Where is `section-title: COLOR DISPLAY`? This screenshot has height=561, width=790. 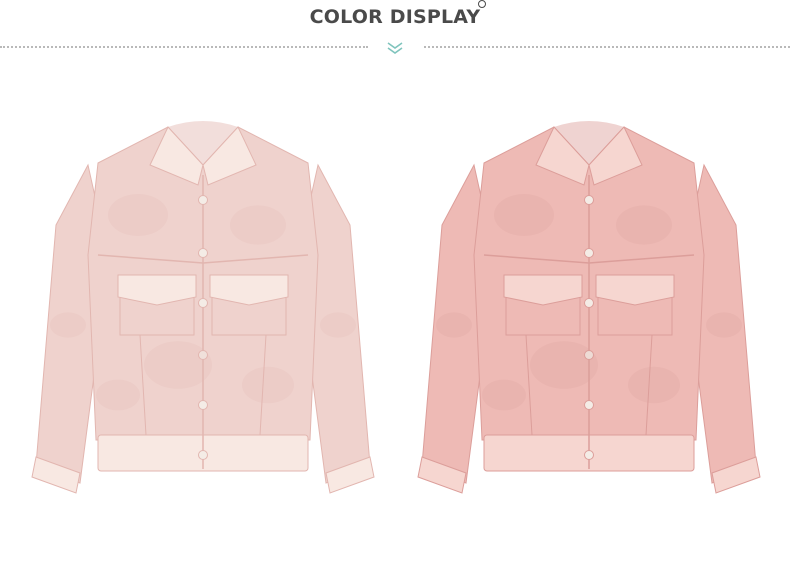
section-title: COLOR DISPLAY is located at coordinates (395, 17).